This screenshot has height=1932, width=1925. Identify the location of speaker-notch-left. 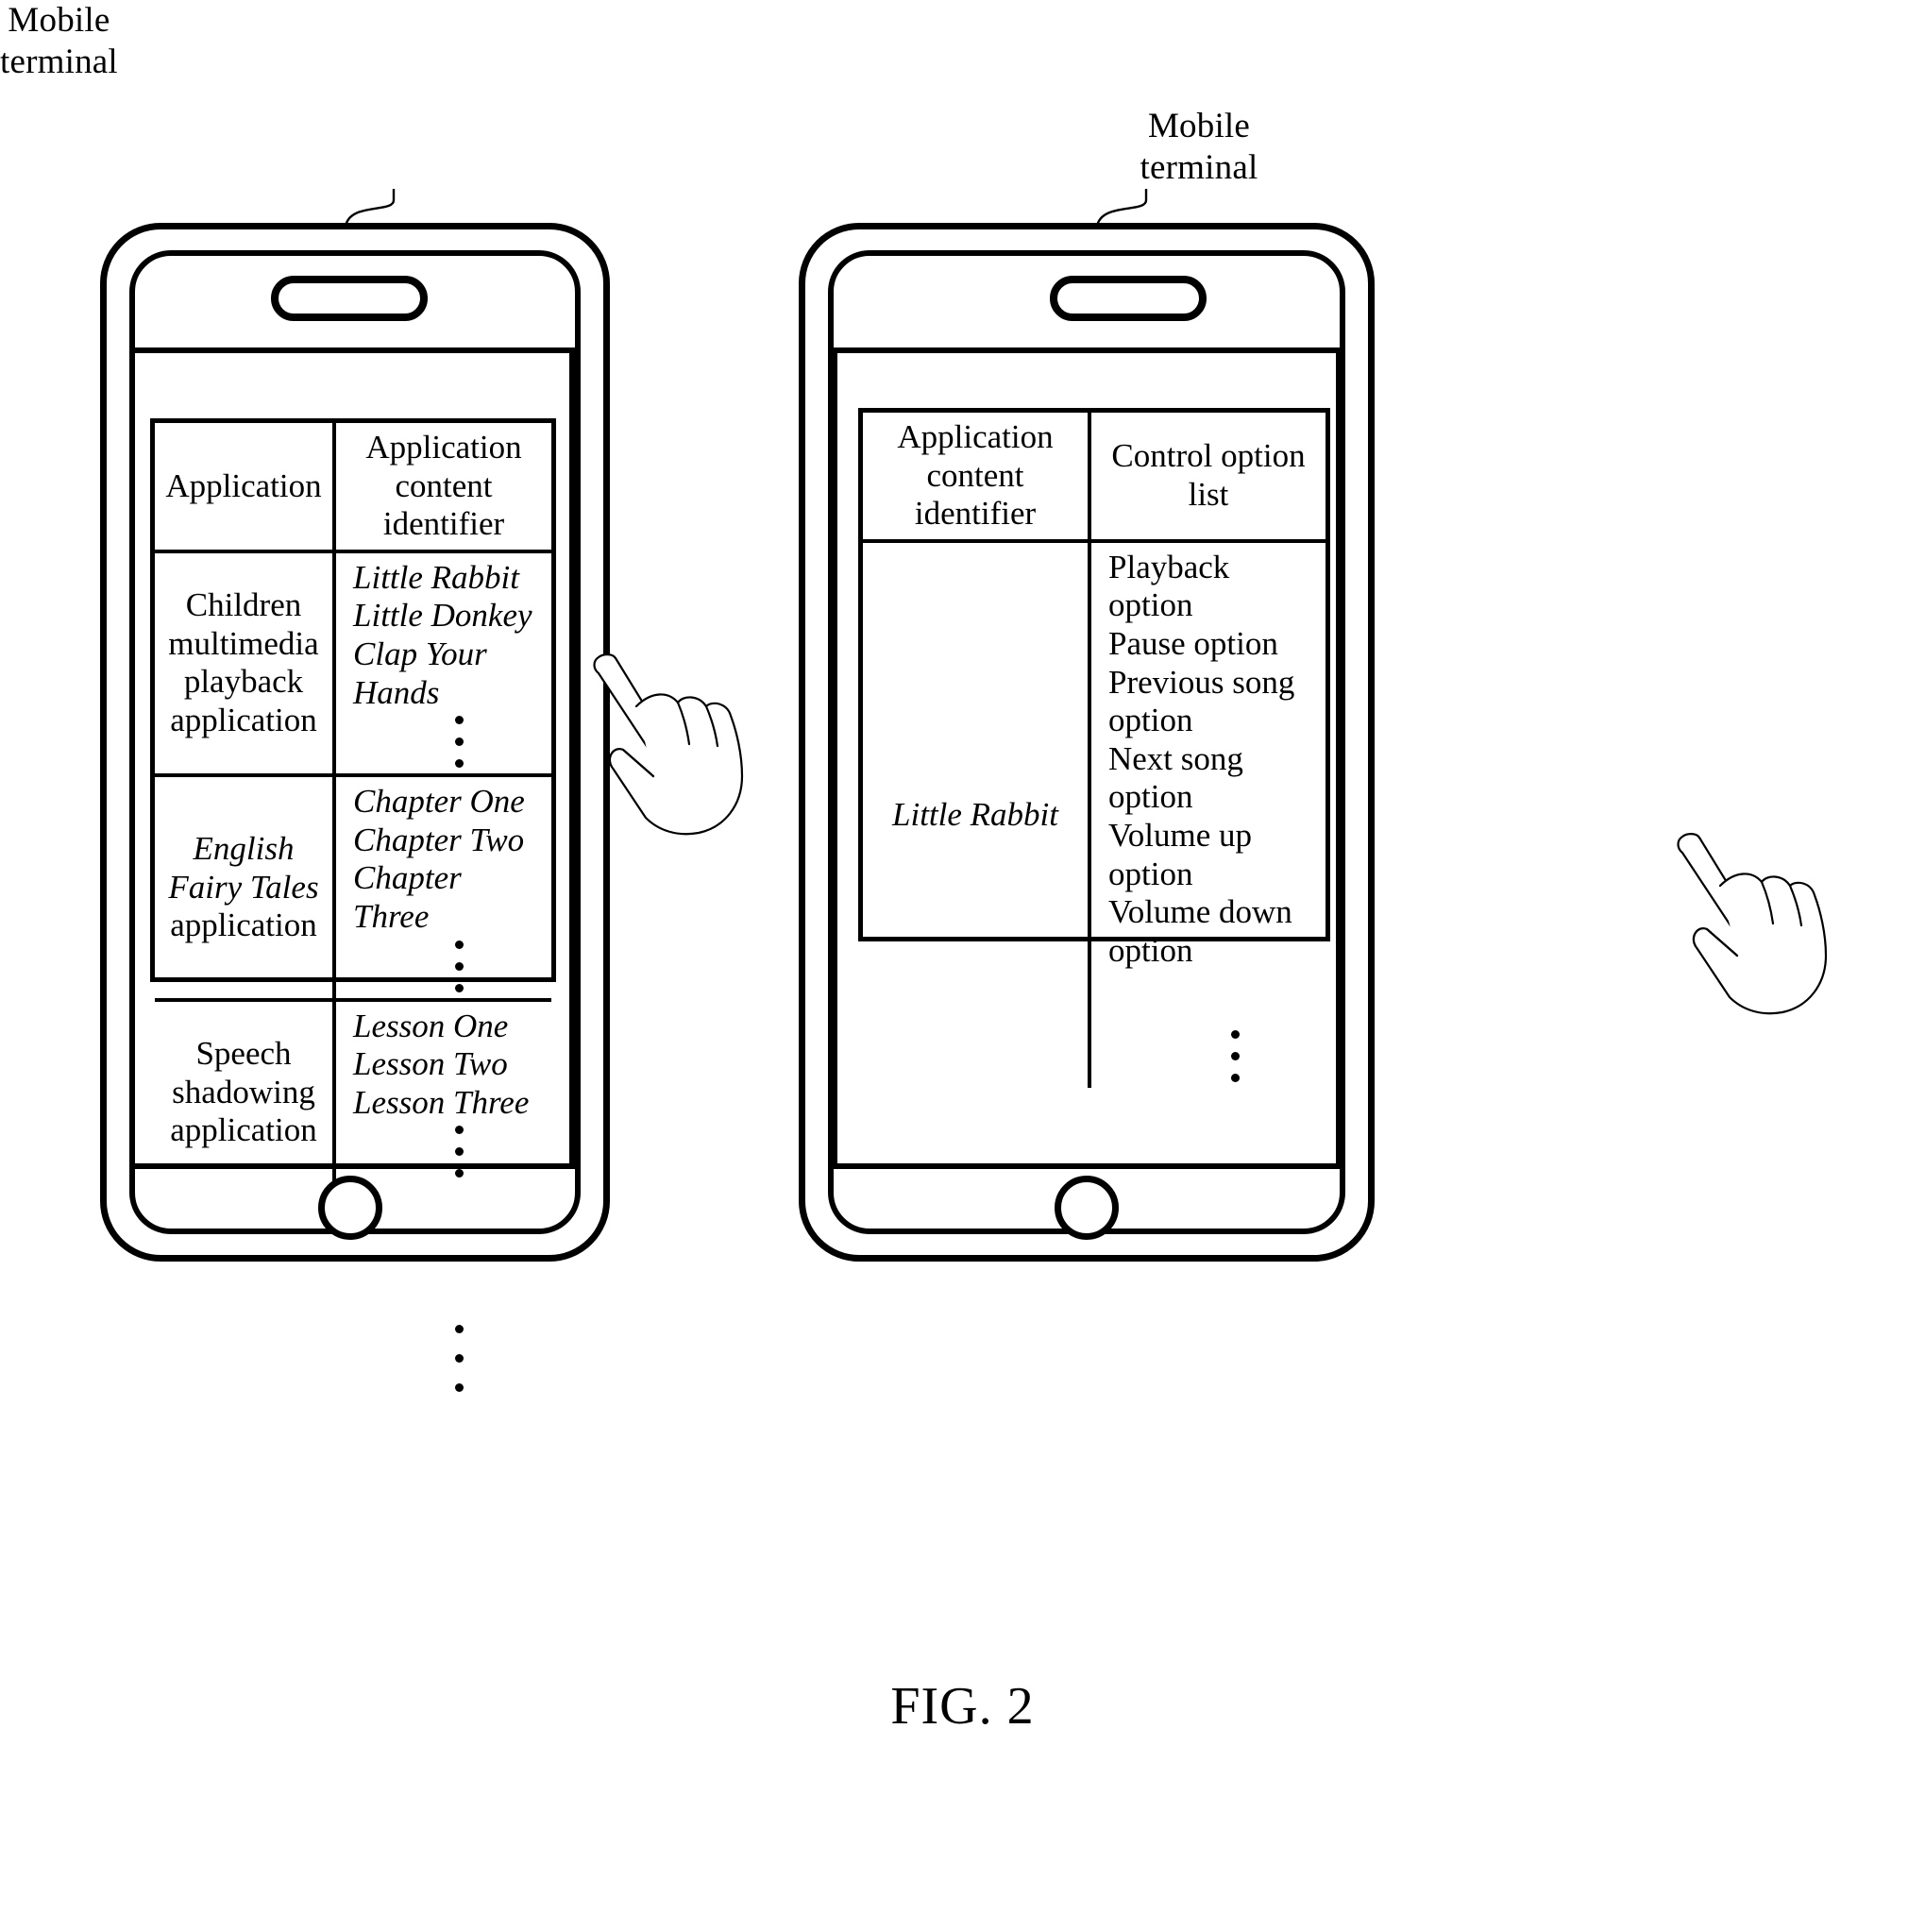
(349, 298).